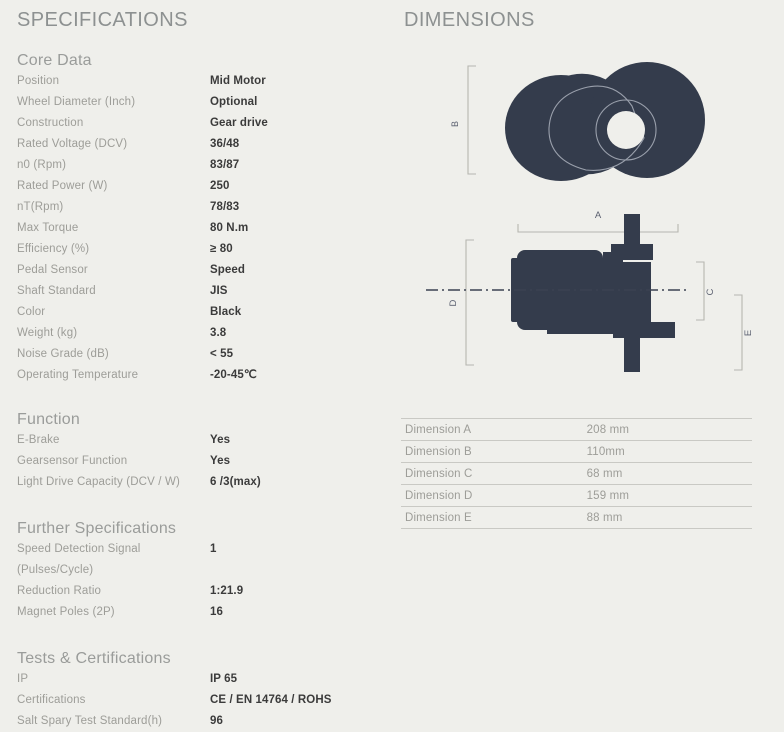 This screenshot has width=784, height=732. What do you see at coordinates (206, 591) in the screenshot?
I see `spec-row: Reduction Ratio 1:21.9` at bounding box center [206, 591].